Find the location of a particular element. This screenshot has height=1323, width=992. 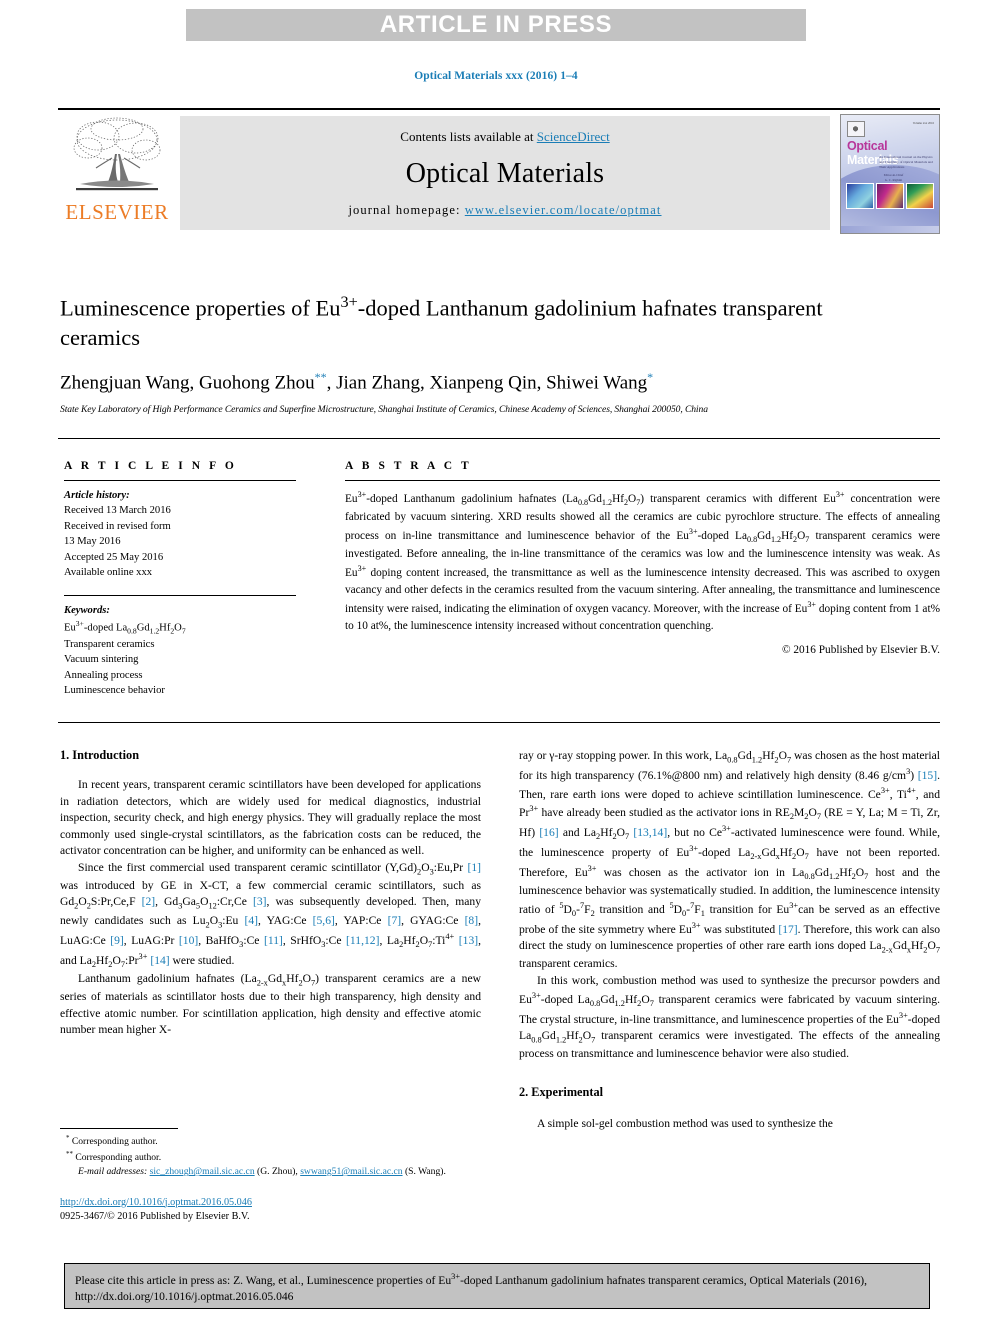

email-owner-1: (G. Zhou), is located at coordinates (277, 1172).